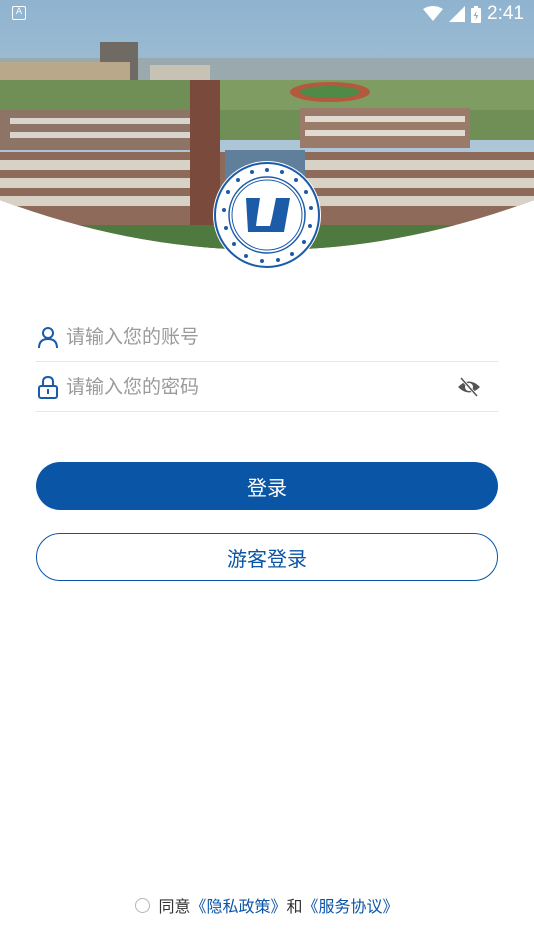 This screenshot has height=950, width=534. I want to click on account-field-row, so click(267, 337).